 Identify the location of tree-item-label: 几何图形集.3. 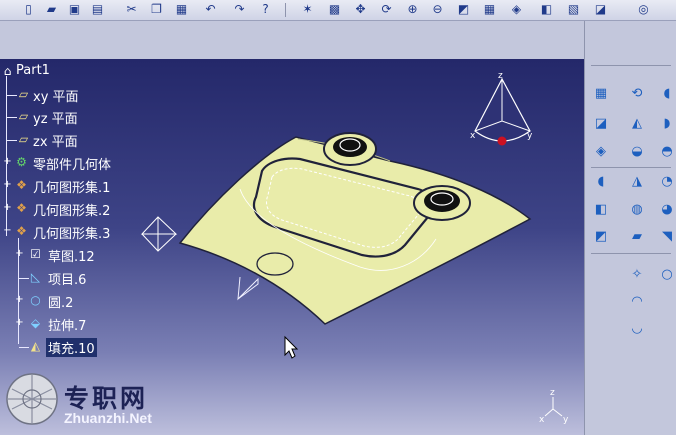
(72, 234).